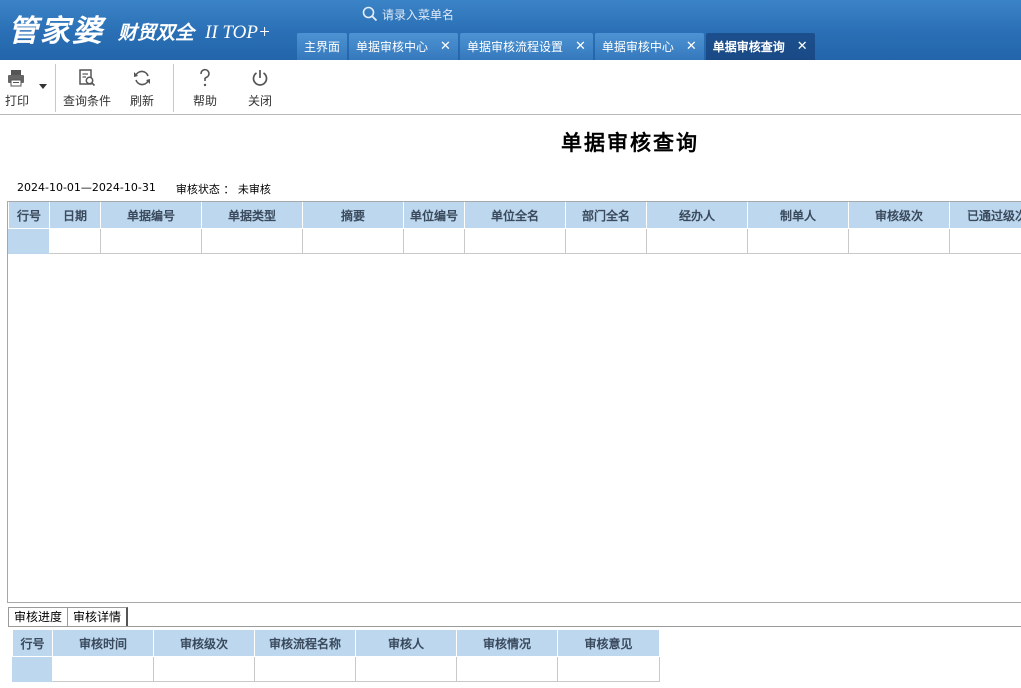 The width and height of the screenshot is (1021, 688). I want to click on detail-table: 行号 审核时间 审核级次 审核流程名称 审核人 审核情况 审核意见, so click(336, 656).